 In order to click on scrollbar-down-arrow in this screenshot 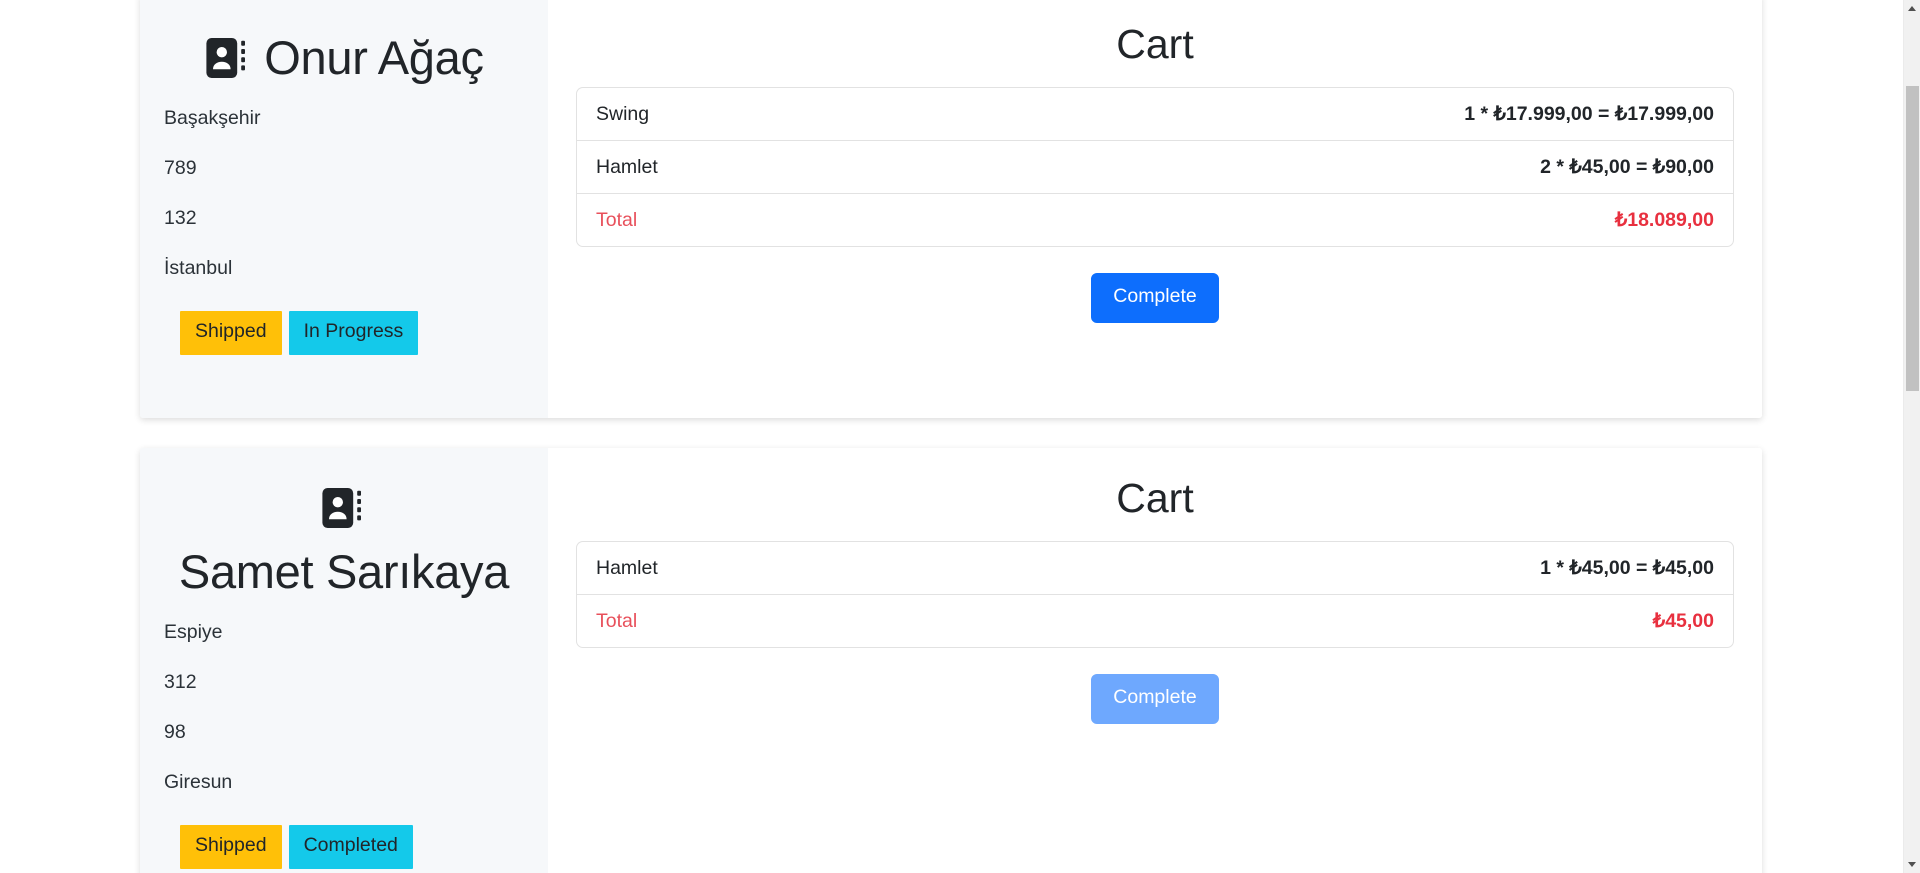, I will do `click(1912, 864)`.